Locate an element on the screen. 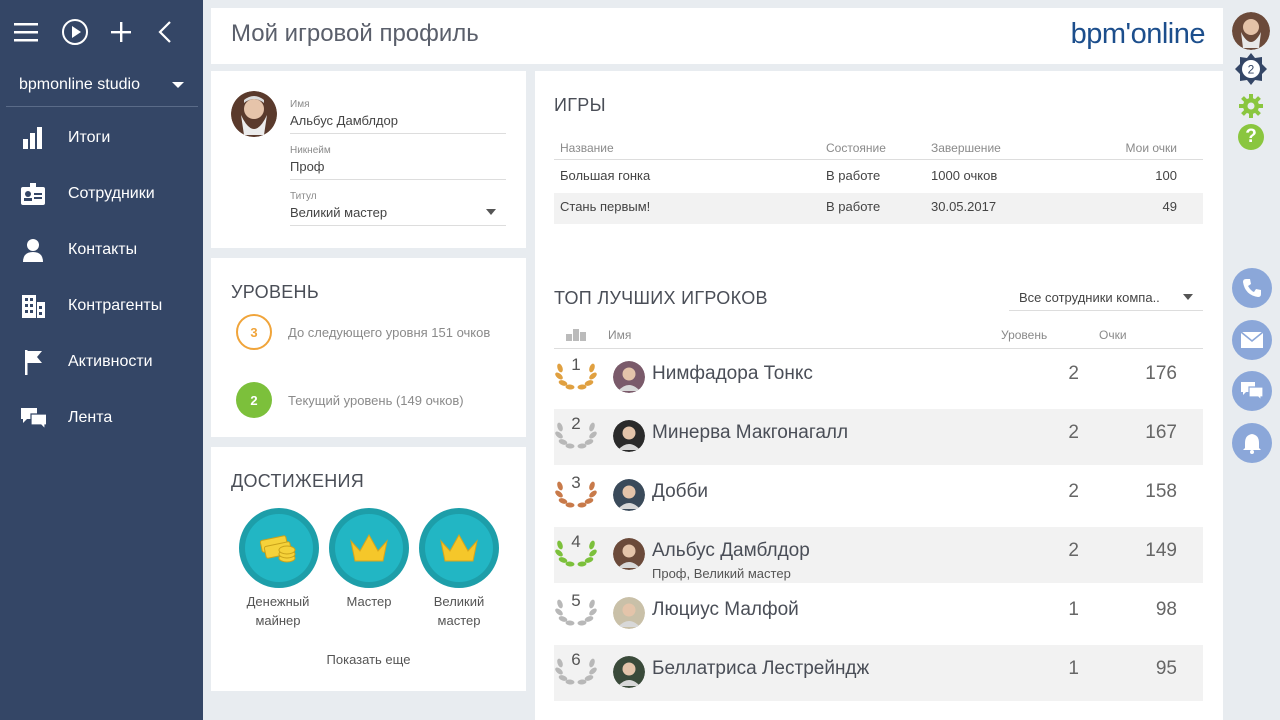  email-button is located at coordinates (1252, 340).